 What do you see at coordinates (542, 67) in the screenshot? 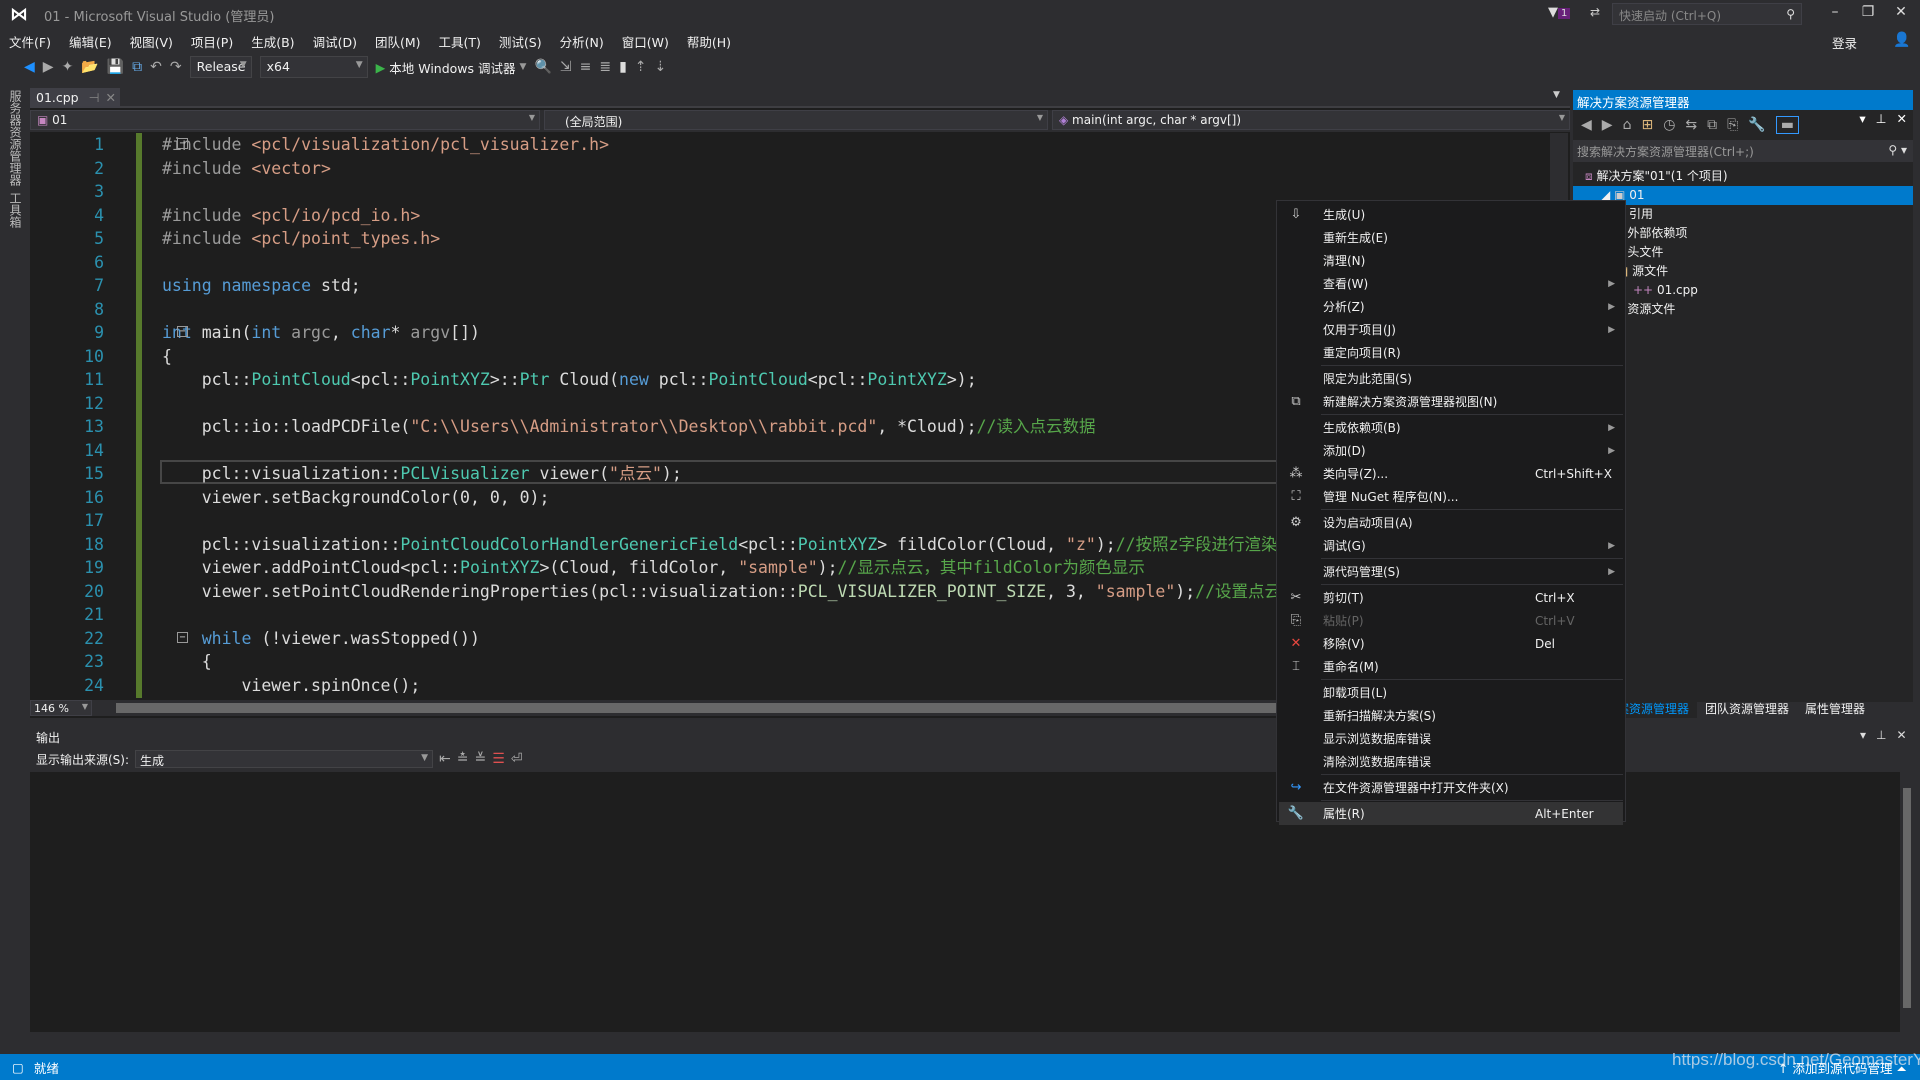
I see `find-in-files-icon: 🔍` at bounding box center [542, 67].